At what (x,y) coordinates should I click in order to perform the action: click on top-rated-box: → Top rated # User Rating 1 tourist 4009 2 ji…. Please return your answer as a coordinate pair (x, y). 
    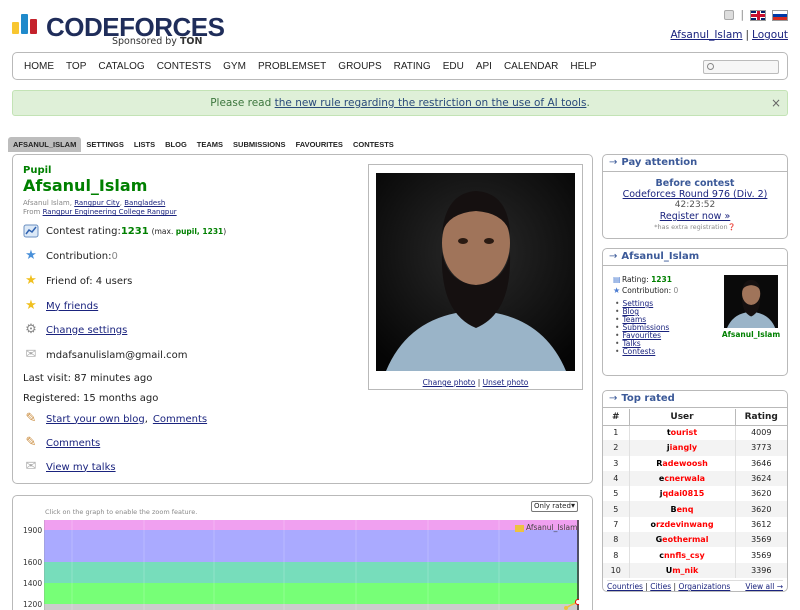
    Looking at the image, I should click on (695, 491).